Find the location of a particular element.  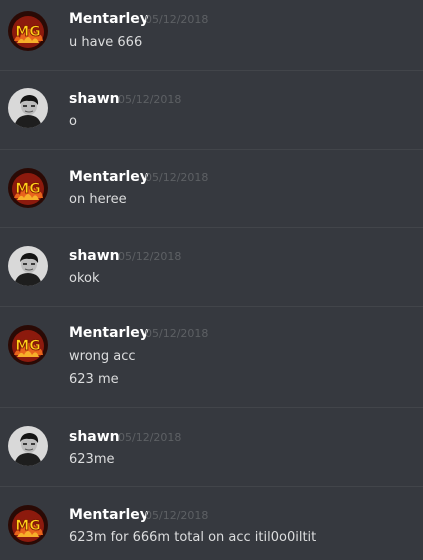

message-text: 623 me is located at coordinates (94, 379).